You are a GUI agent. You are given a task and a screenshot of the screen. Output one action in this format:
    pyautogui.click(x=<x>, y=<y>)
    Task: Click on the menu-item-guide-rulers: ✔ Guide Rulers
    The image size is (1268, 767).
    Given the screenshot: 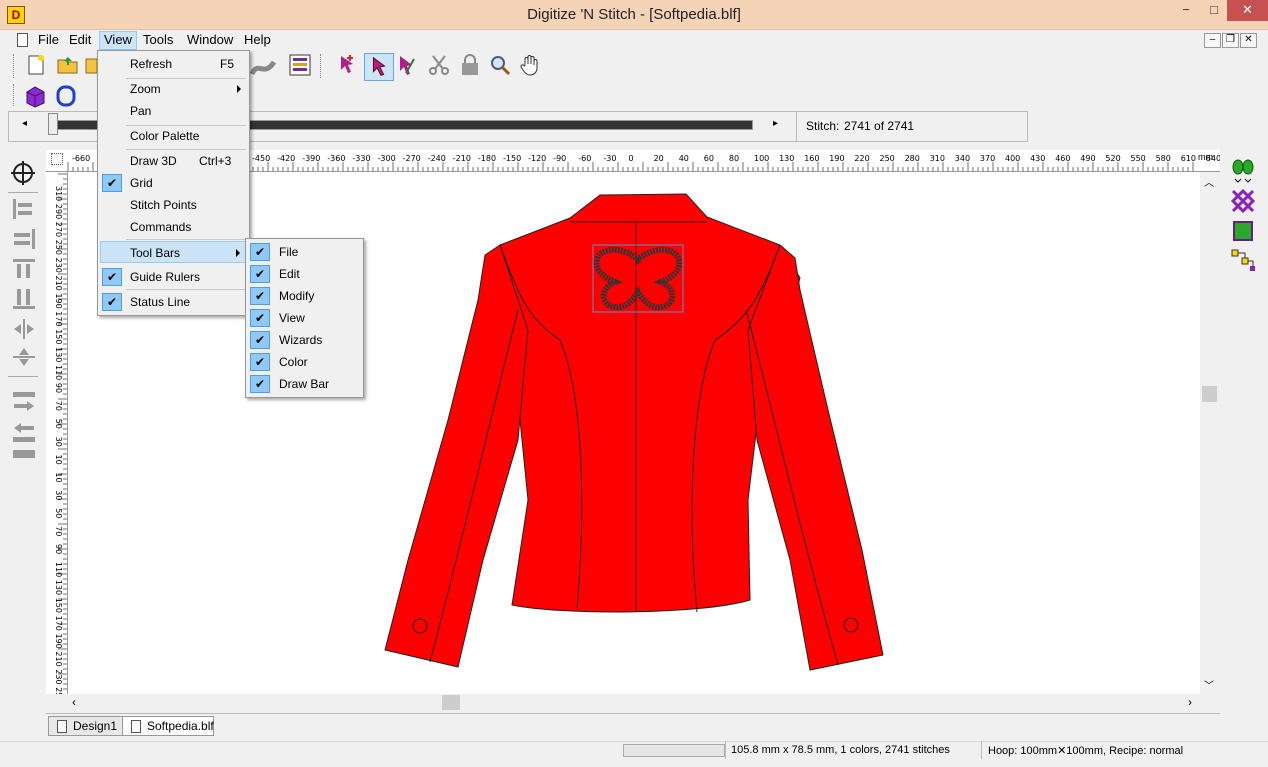 What is the action you would take?
    pyautogui.click(x=173, y=277)
    